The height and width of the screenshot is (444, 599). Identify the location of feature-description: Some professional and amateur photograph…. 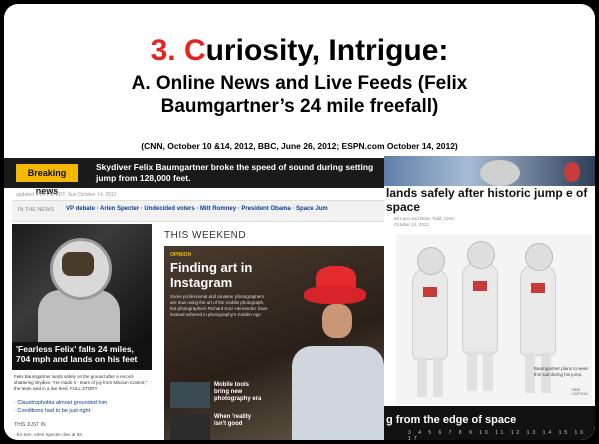
(219, 305).